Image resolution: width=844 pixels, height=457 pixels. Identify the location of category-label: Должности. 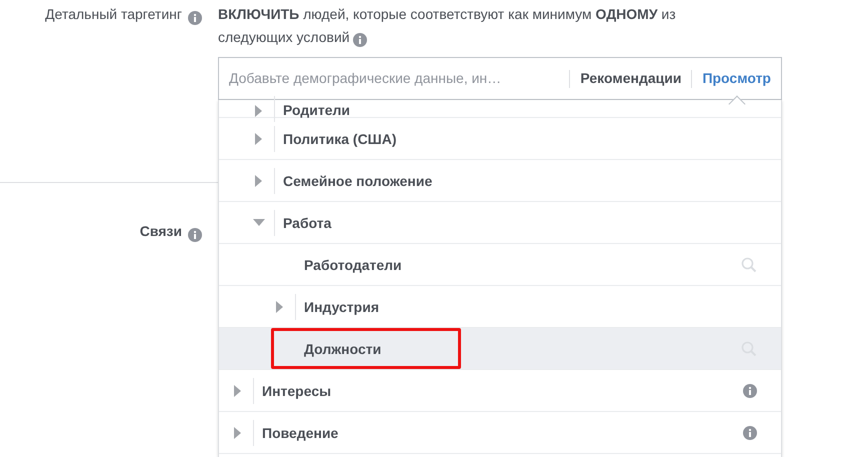
(343, 349).